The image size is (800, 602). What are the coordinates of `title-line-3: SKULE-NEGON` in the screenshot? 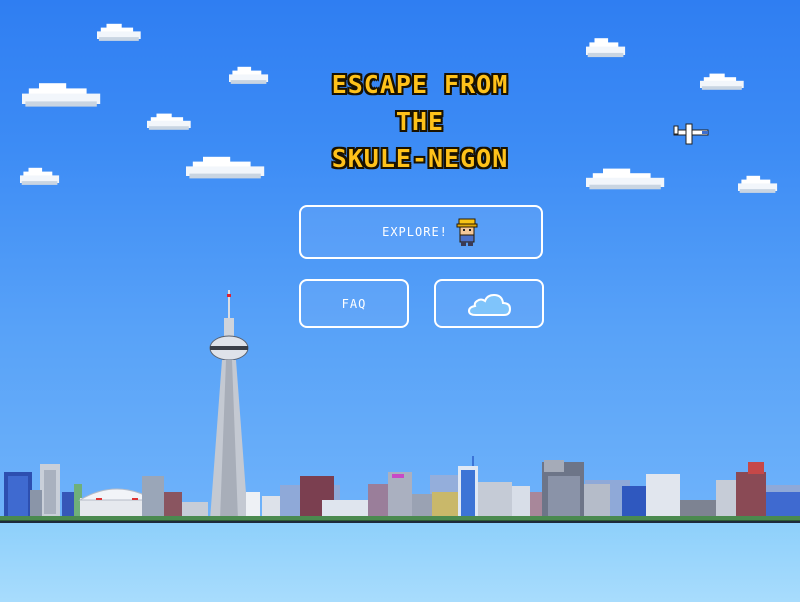 It's located at (420, 158).